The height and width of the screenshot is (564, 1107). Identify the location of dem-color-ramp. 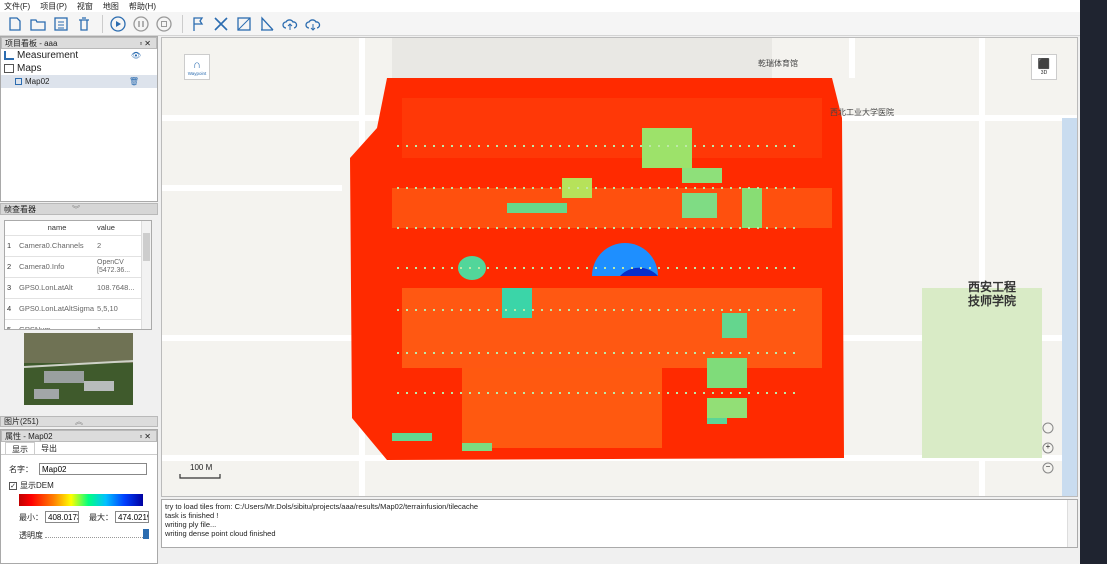
(81, 500).